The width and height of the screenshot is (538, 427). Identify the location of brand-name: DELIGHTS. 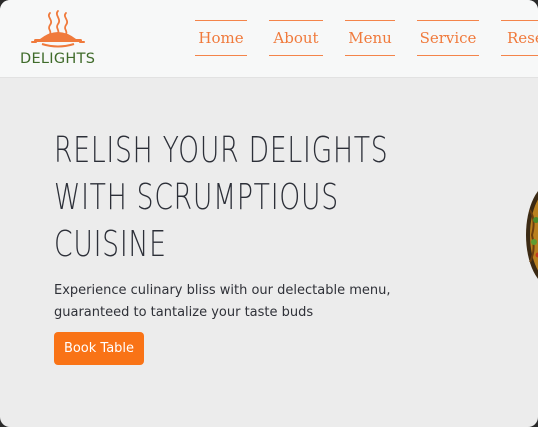
(58, 59).